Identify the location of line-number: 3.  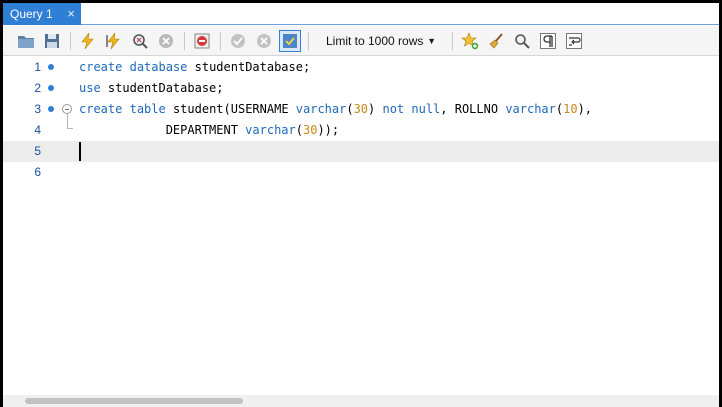
(37, 109).